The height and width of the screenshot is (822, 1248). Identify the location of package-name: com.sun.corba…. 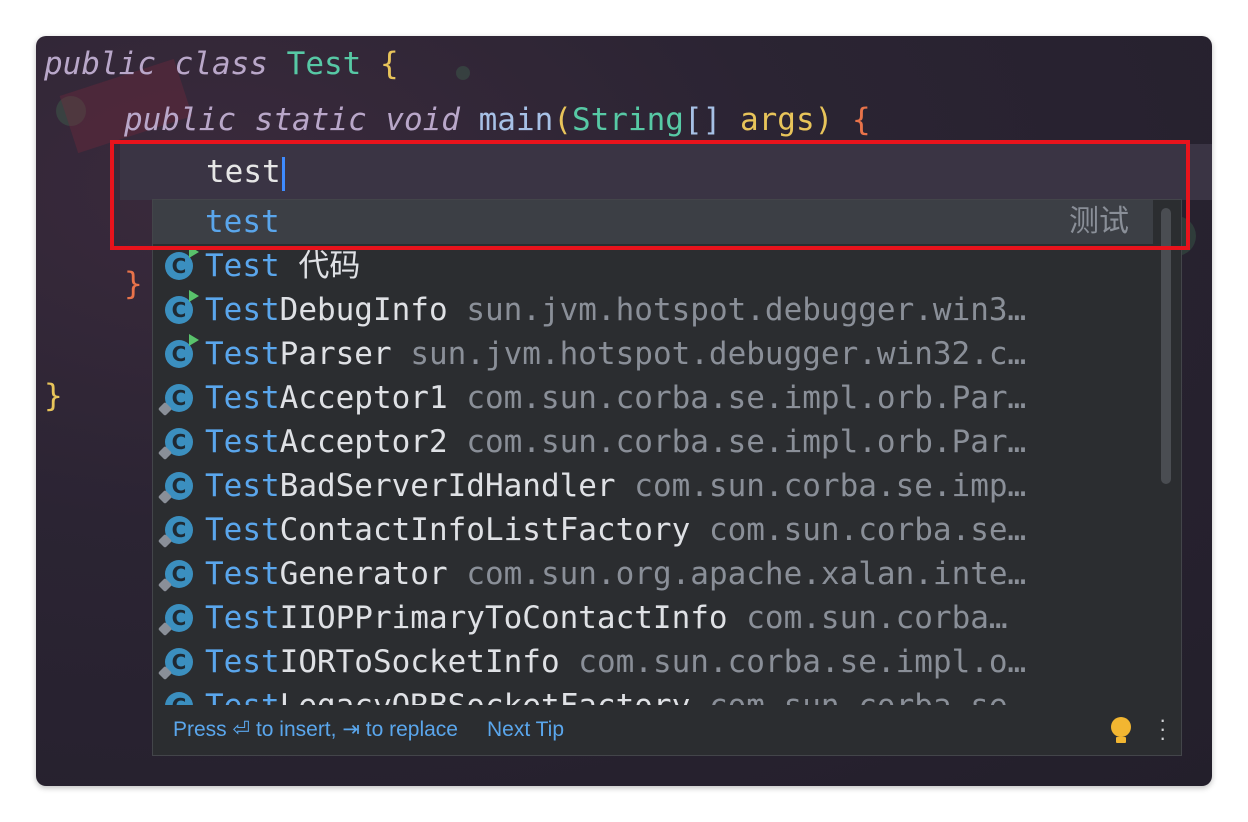
(877, 618).